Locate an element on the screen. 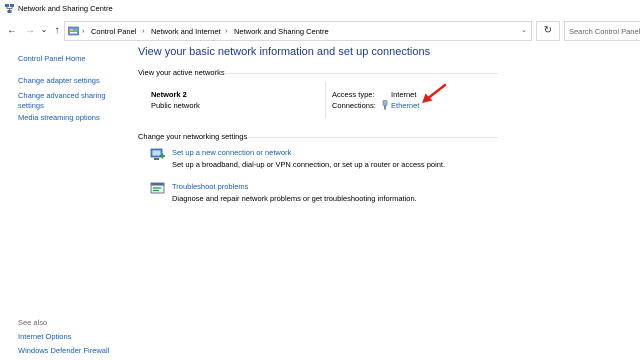 The height and width of the screenshot is (361, 640). refresh-icon: ↻ is located at coordinates (548, 31).